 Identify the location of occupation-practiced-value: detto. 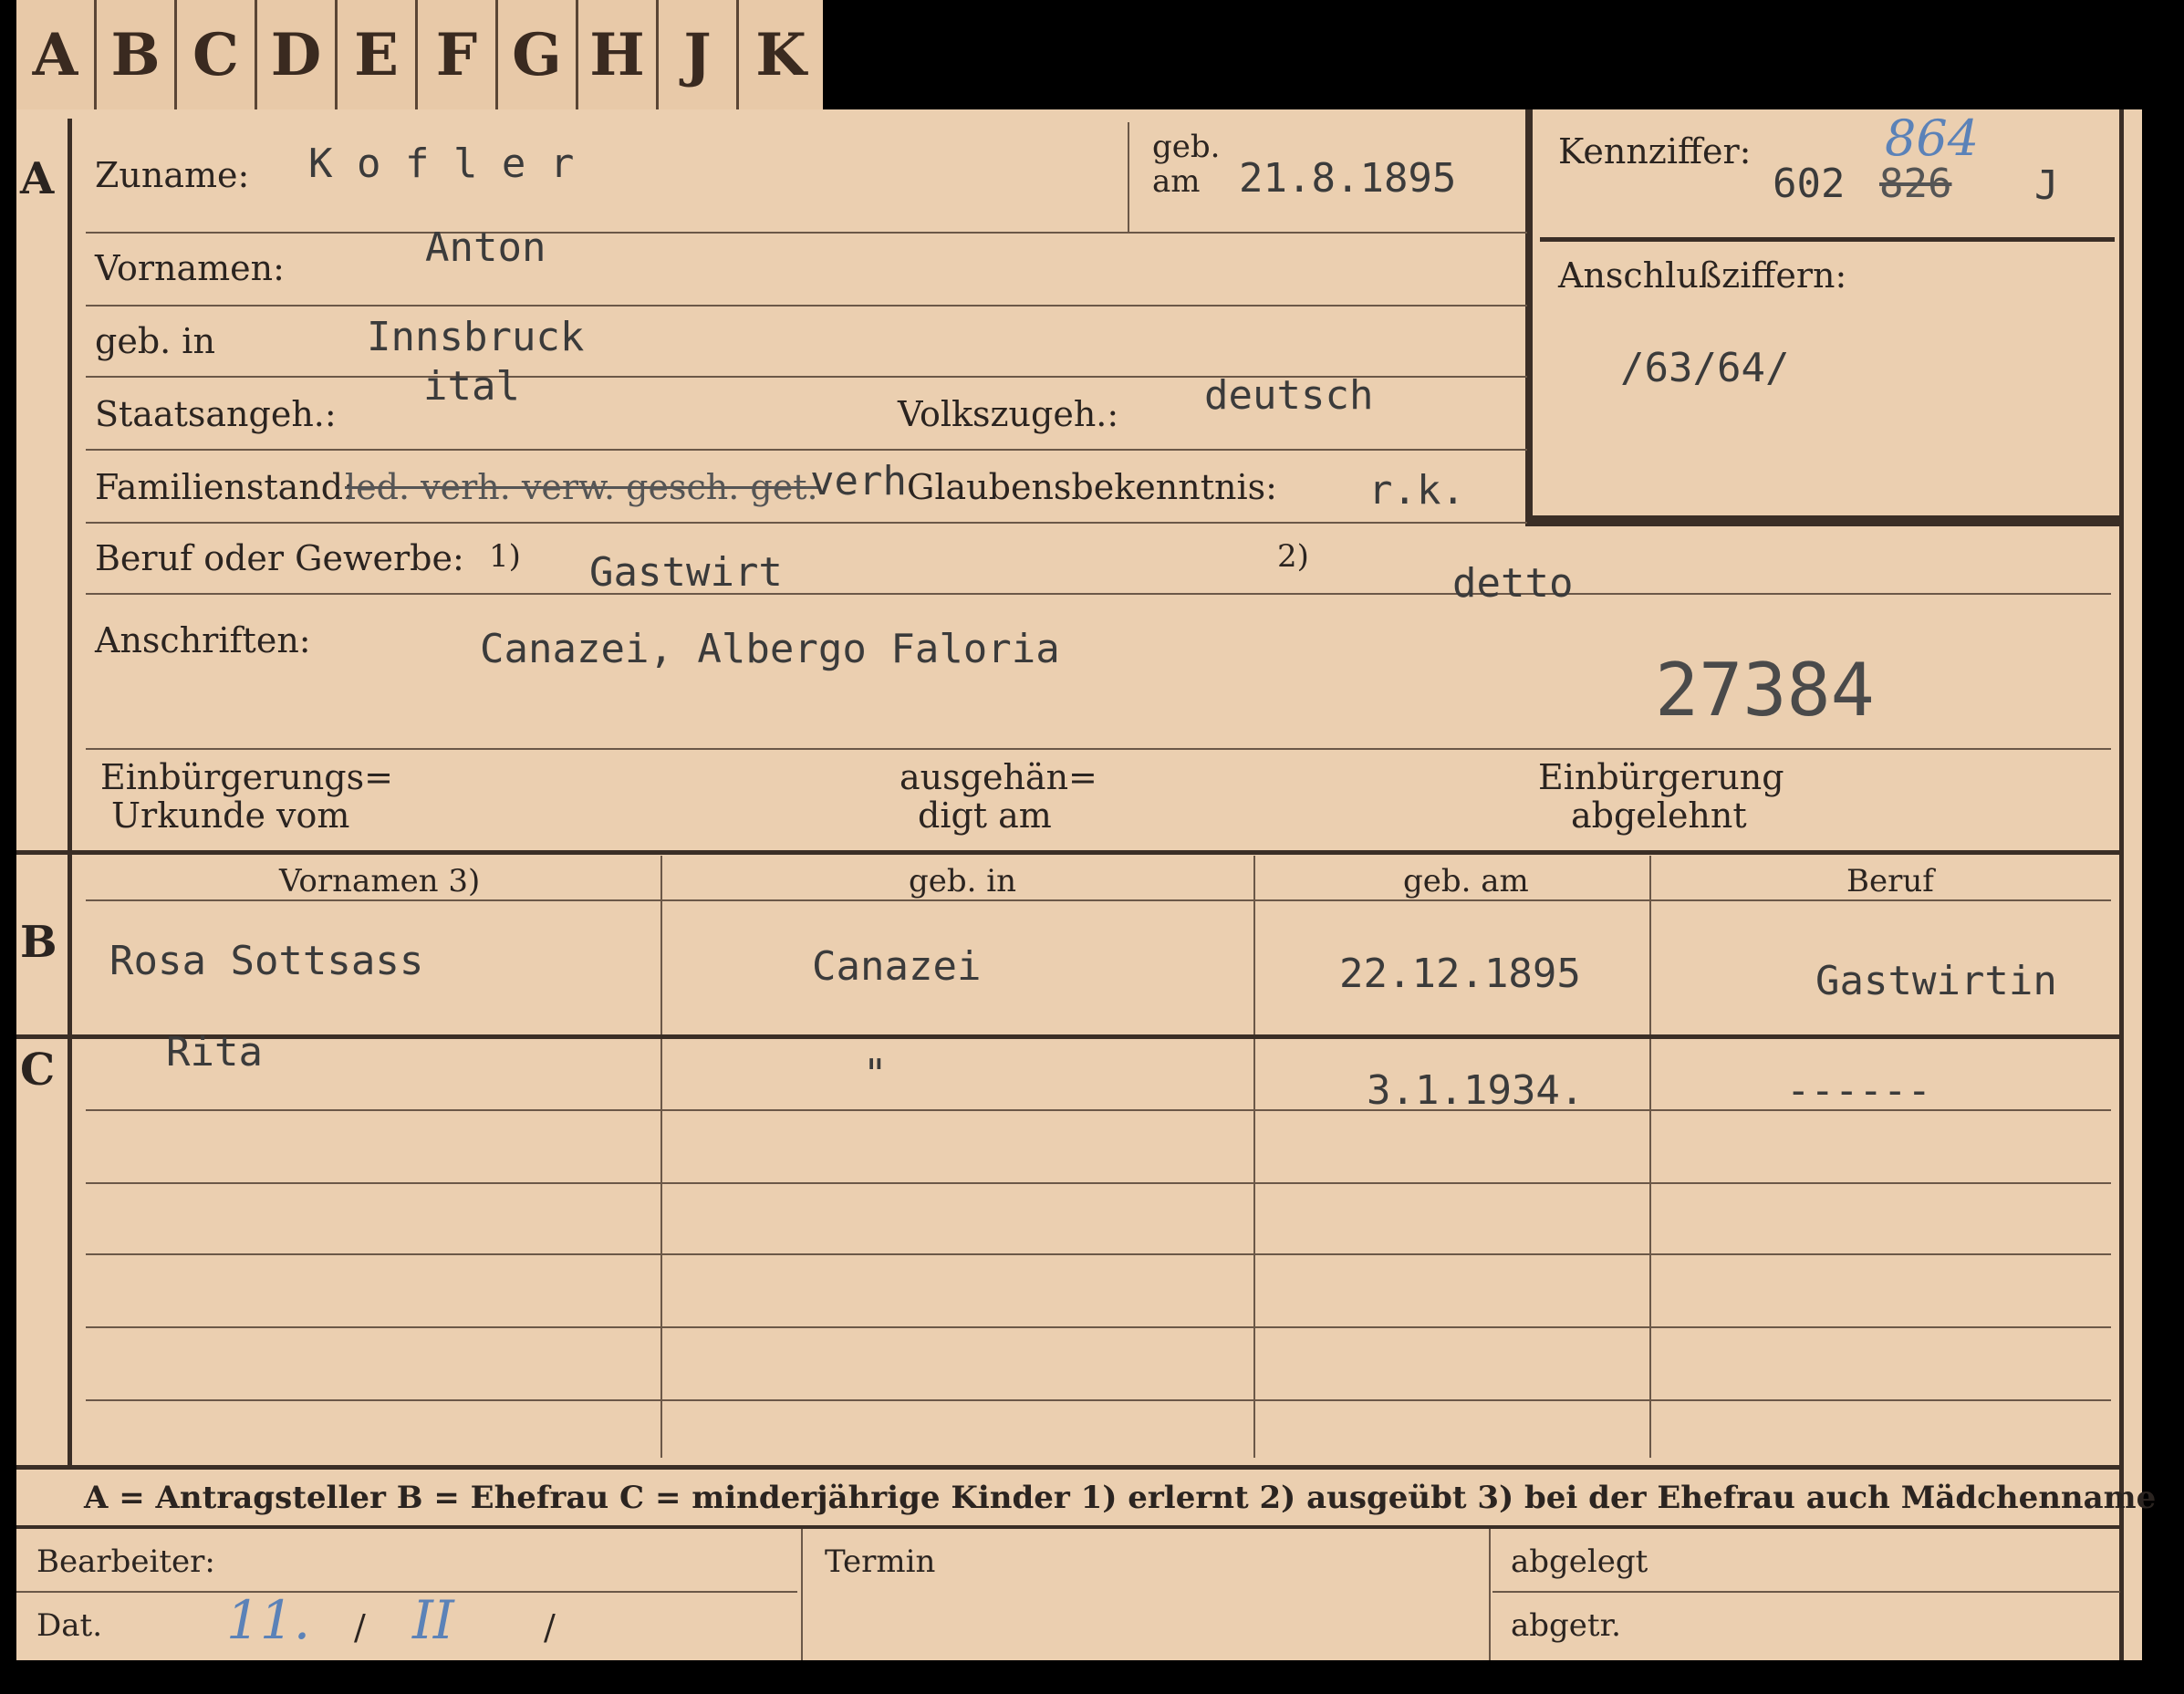
(1513, 584).